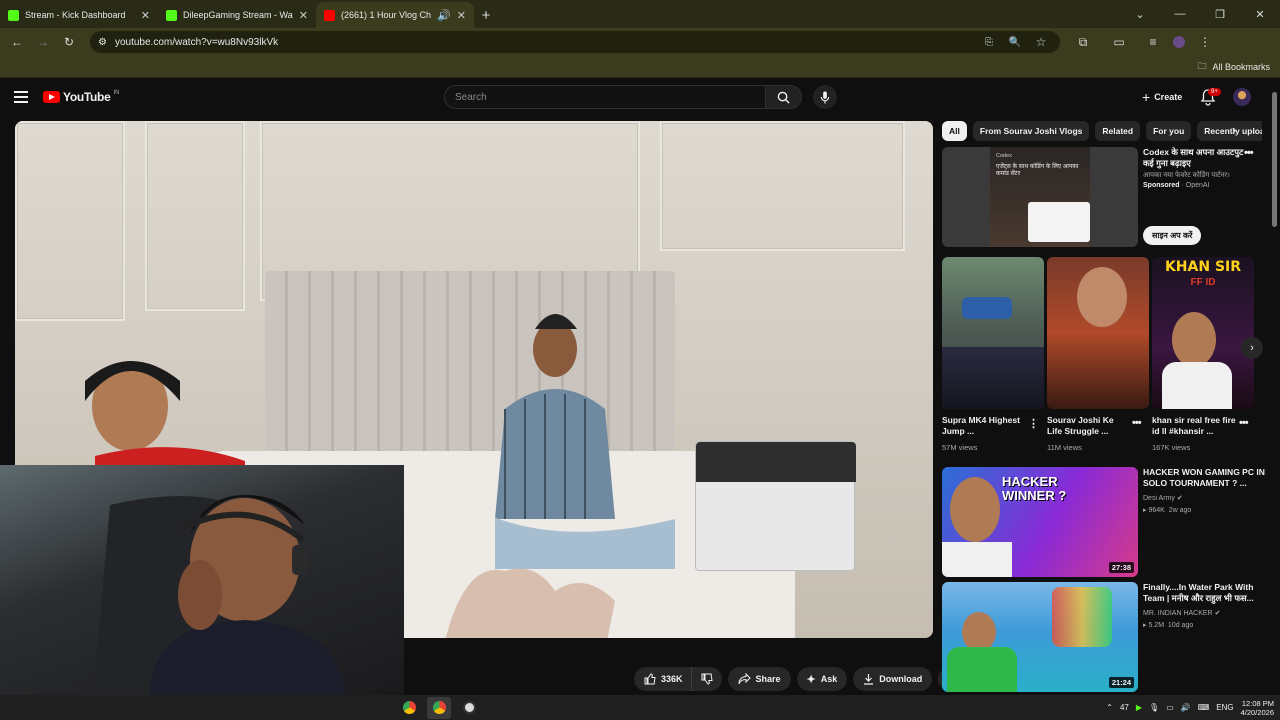 The height and width of the screenshot is (720, 1280). What do you see at coordinates (1180, 14) in the screenshot?
I see `minimize-icon: —` at bounding box center [1180, 14].